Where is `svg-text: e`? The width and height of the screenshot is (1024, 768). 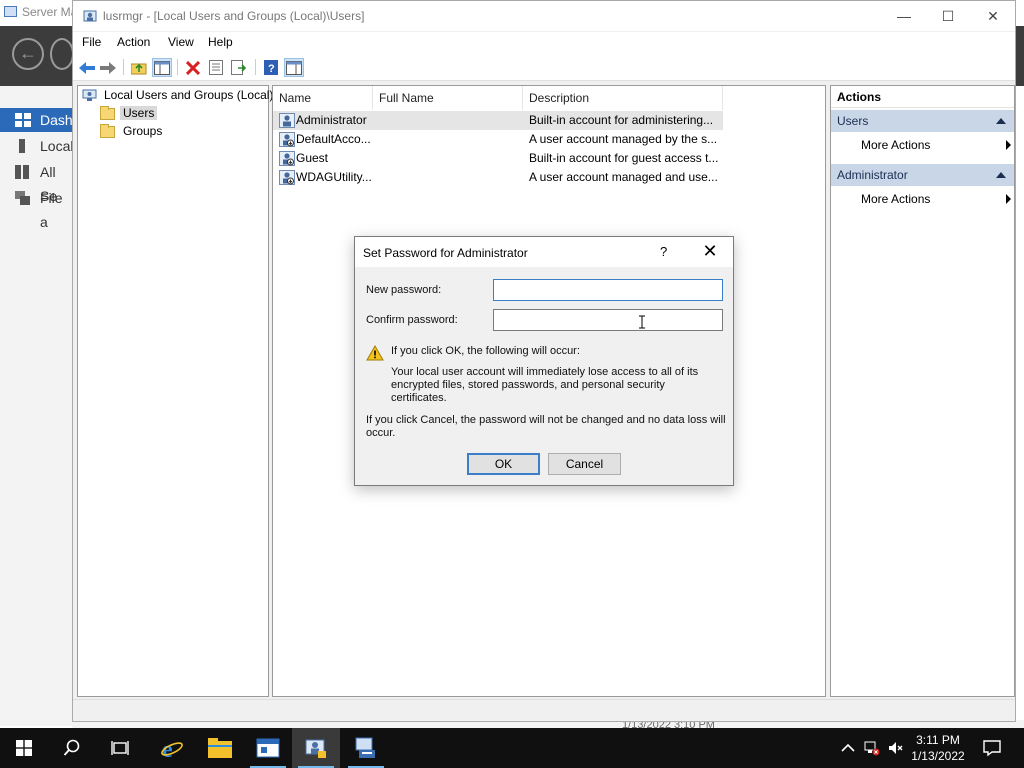
svg-text: e is located at coordinates (167, 748).